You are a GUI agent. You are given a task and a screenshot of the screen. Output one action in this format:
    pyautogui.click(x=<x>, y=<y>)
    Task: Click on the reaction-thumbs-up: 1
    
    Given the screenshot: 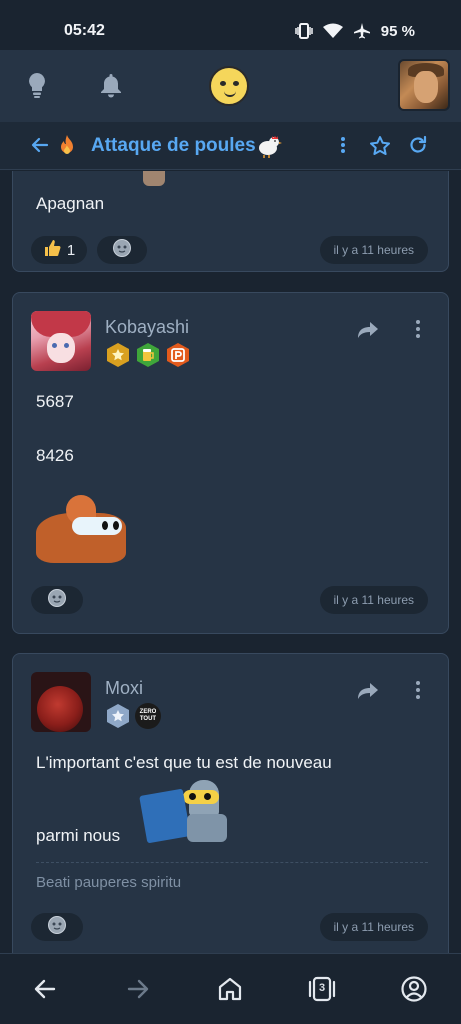 What is the action you would take?
    pyautogui.click(x=59, y=250)
    